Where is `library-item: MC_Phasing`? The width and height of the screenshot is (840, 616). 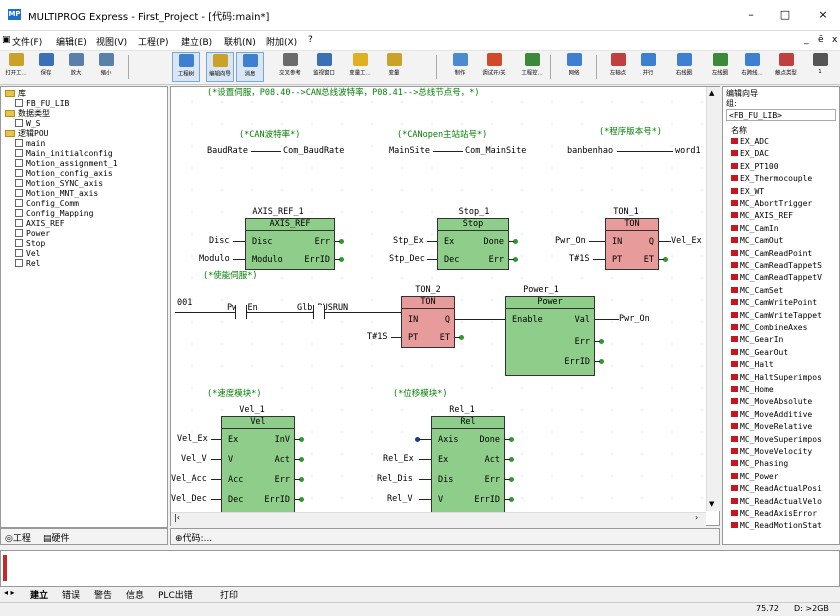
library-item: MC_Phasing is located at coordinates (759, 463).